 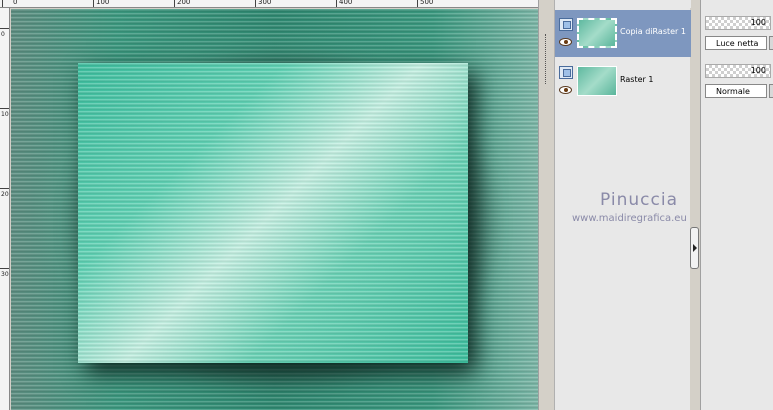 I want to click on blend-mode-value: Normale, so click(x=733, y=91).